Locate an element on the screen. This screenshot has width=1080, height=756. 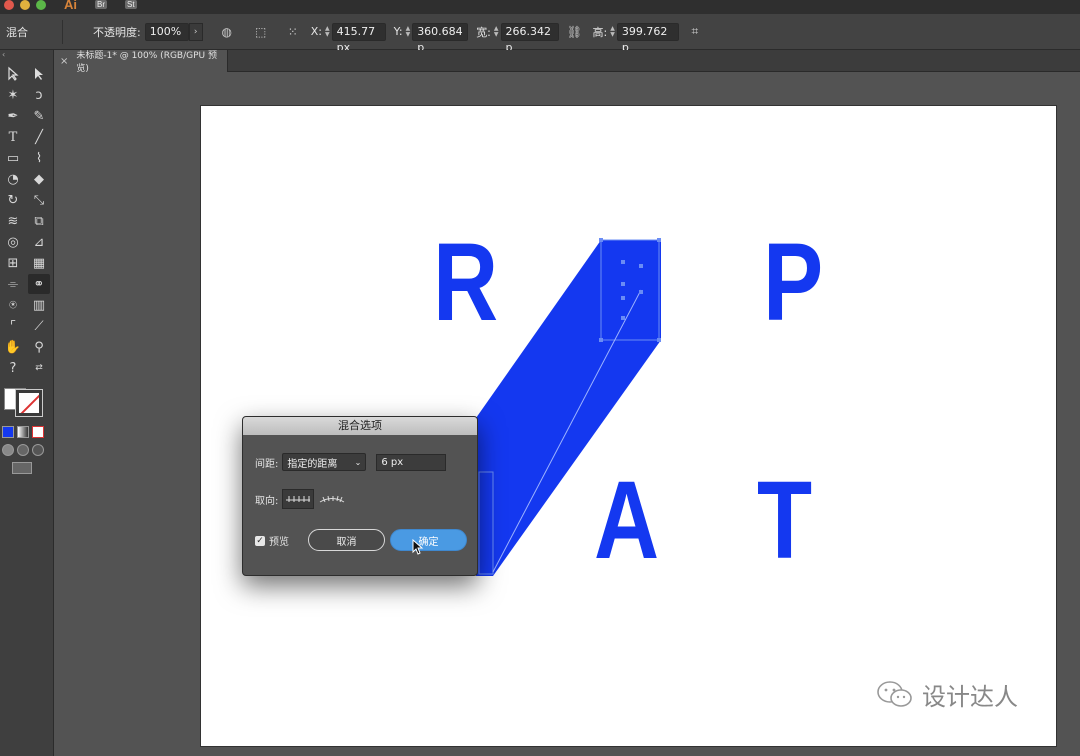
free-transform-tool-icon: ⧉ is located at coordinates (39, 221).